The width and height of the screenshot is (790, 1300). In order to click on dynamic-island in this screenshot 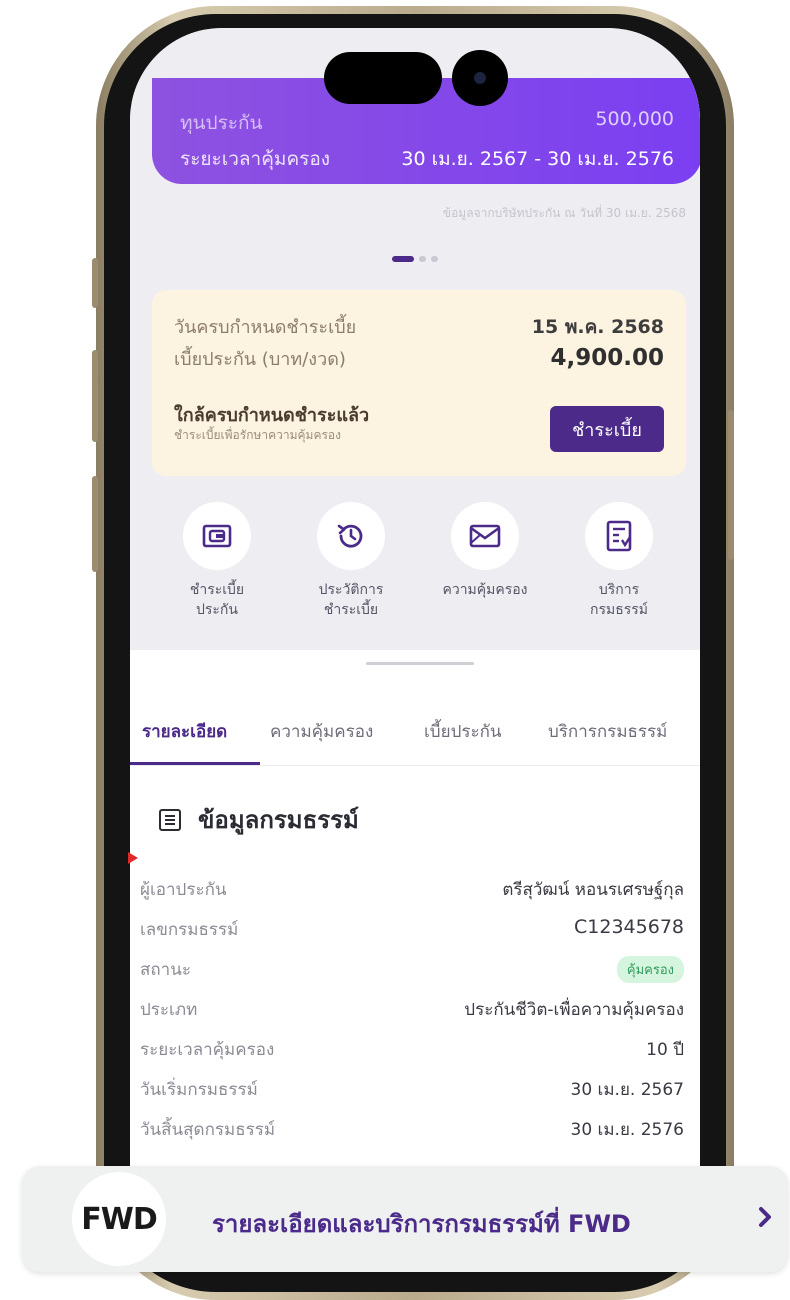, I will do `click(383, 78)`.